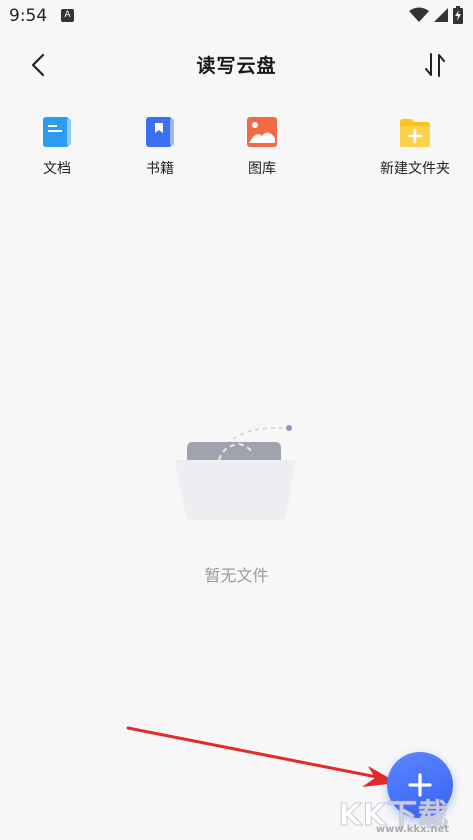  Describe the element at coordinates (67, 15) in the screenshot. I see `notification-icon: A` at that location.